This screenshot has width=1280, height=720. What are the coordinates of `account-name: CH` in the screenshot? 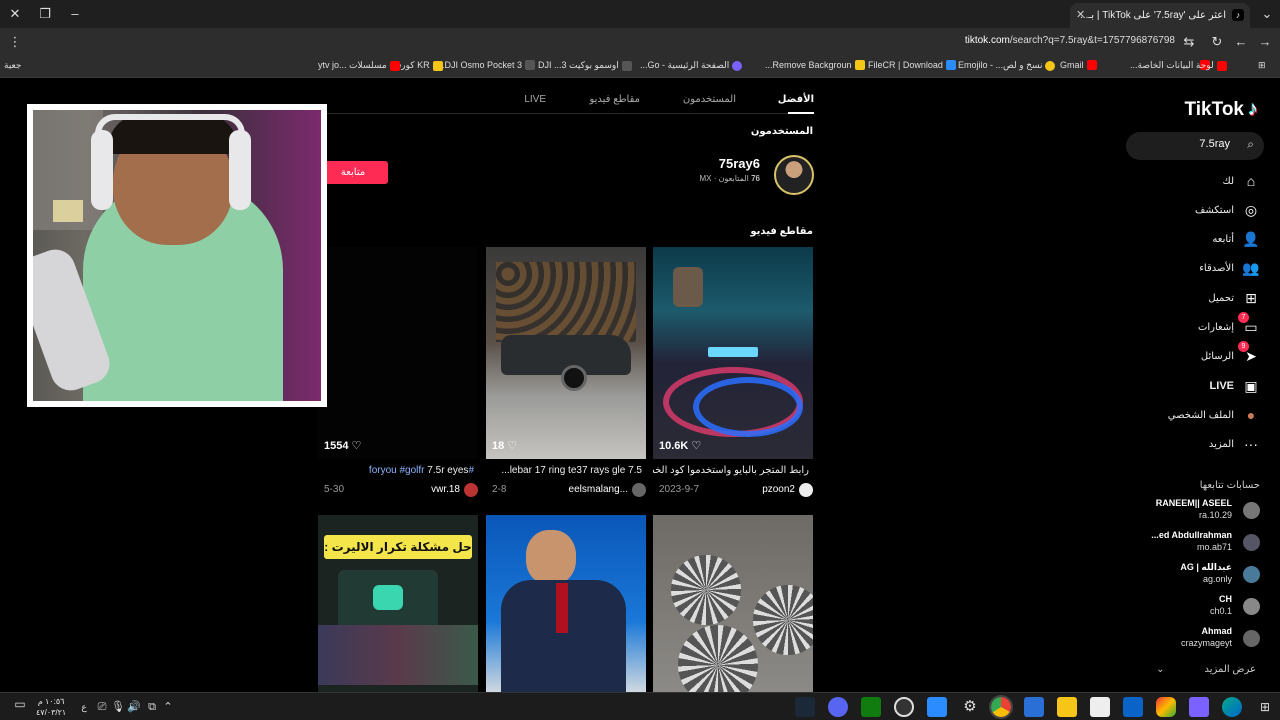 It's located at (1225, 599).